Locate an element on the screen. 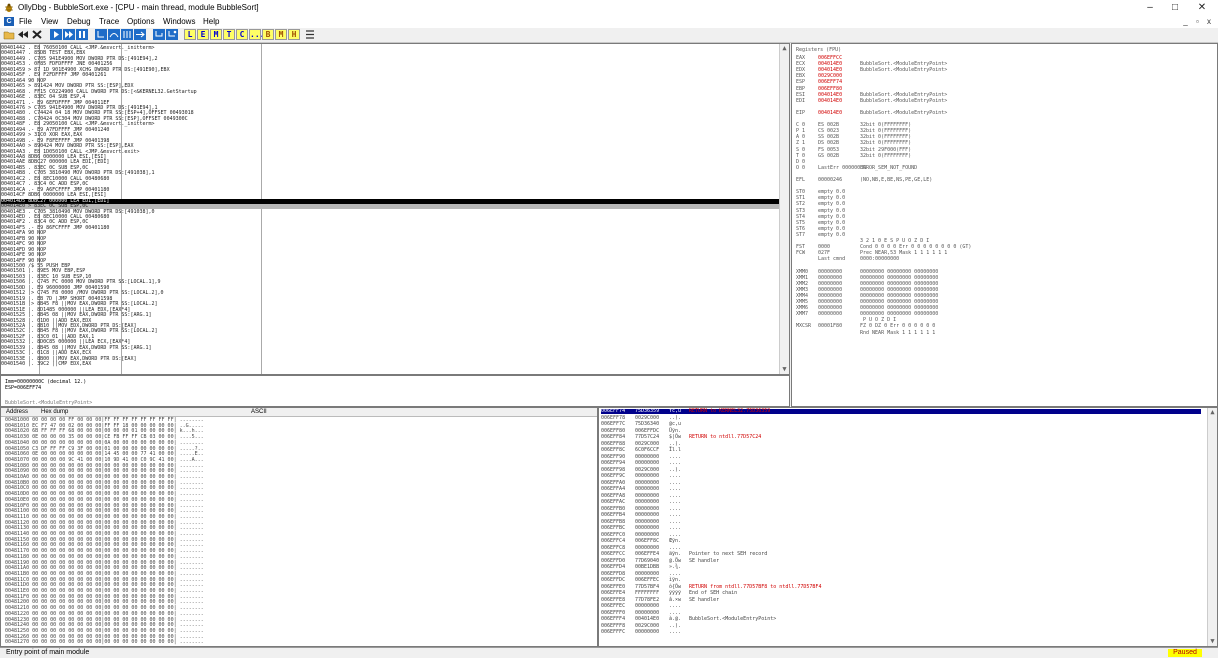  stack-row: 006EFFD4 00BE1DBB ».¾. is located at coordinates (901, 567).